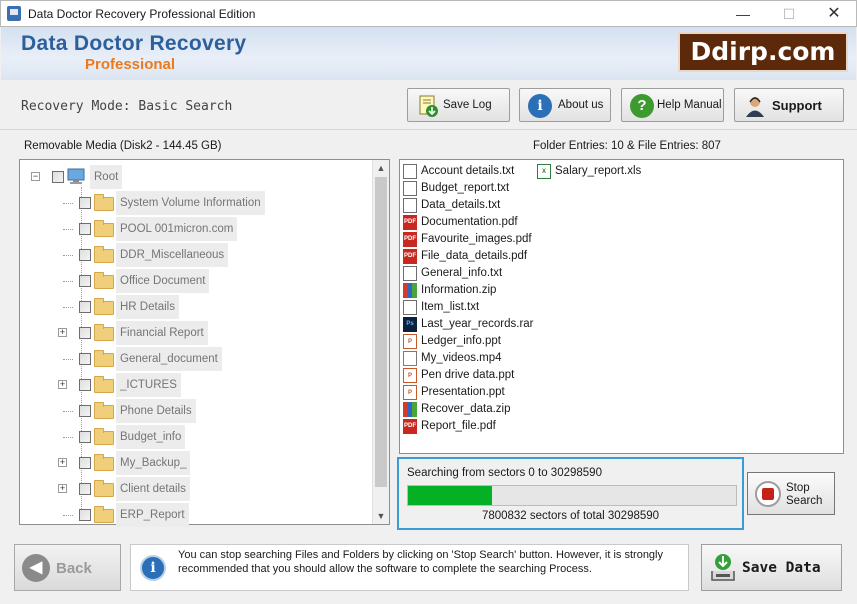 The width and height of the screenshot is (857, 604). What do you see at coordinates (169, 359) in the screenshot?
I see `tree-folder-label: General_document` at bounding box center [169, 359].